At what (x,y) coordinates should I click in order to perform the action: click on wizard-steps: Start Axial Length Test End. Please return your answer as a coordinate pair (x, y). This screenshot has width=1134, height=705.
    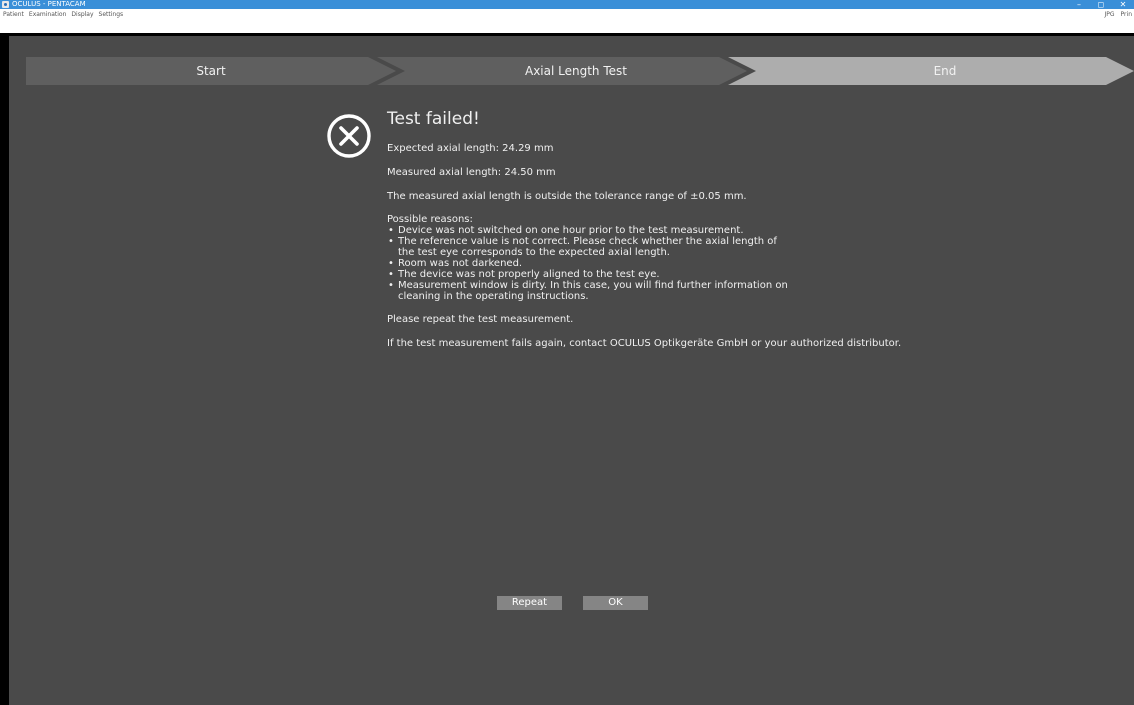
    Looking at the image, I should click on (580, 71).